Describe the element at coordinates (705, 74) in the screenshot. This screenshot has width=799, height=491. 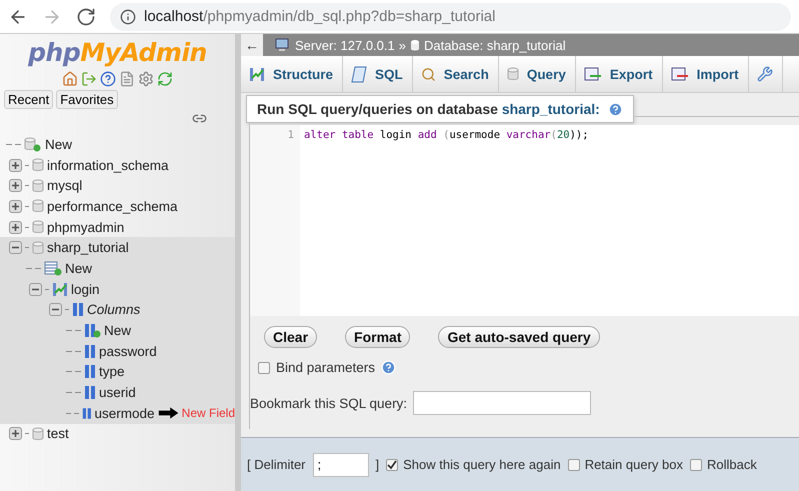
I see `nav-tab: Import` at that location.